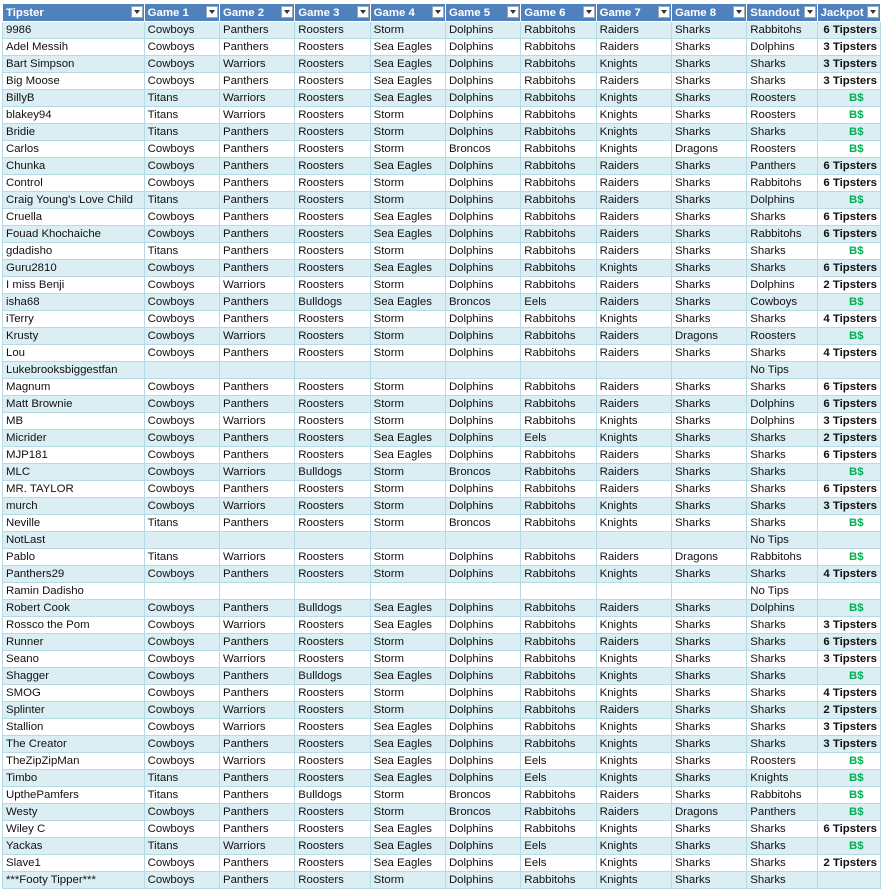  I want to click on column-header: Game 2, so click(257, 12).